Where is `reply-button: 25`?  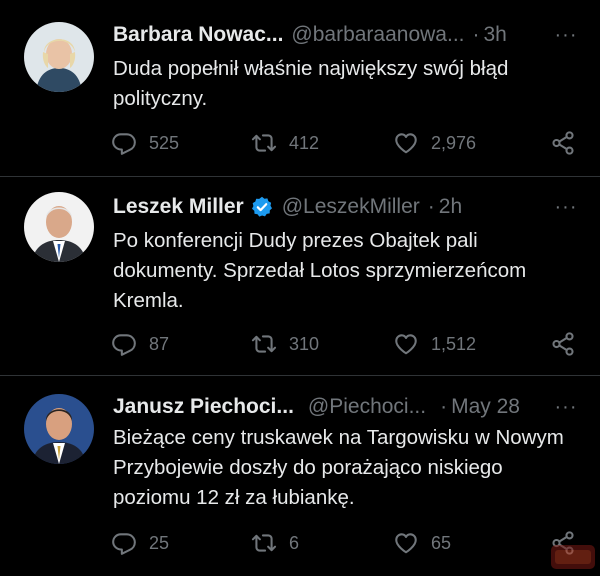 reply-button: 25 is located at coordinates (140, 543).